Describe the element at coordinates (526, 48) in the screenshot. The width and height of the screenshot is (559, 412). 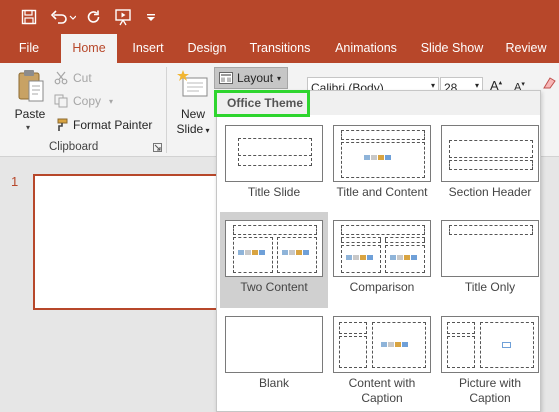
I see `tab-review: Review` at that location.